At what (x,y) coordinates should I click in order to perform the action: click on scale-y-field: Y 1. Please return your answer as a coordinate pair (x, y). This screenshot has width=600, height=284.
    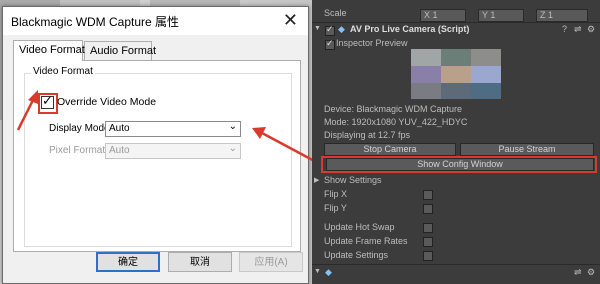
    Looking at the image, I should click on (501, 15).